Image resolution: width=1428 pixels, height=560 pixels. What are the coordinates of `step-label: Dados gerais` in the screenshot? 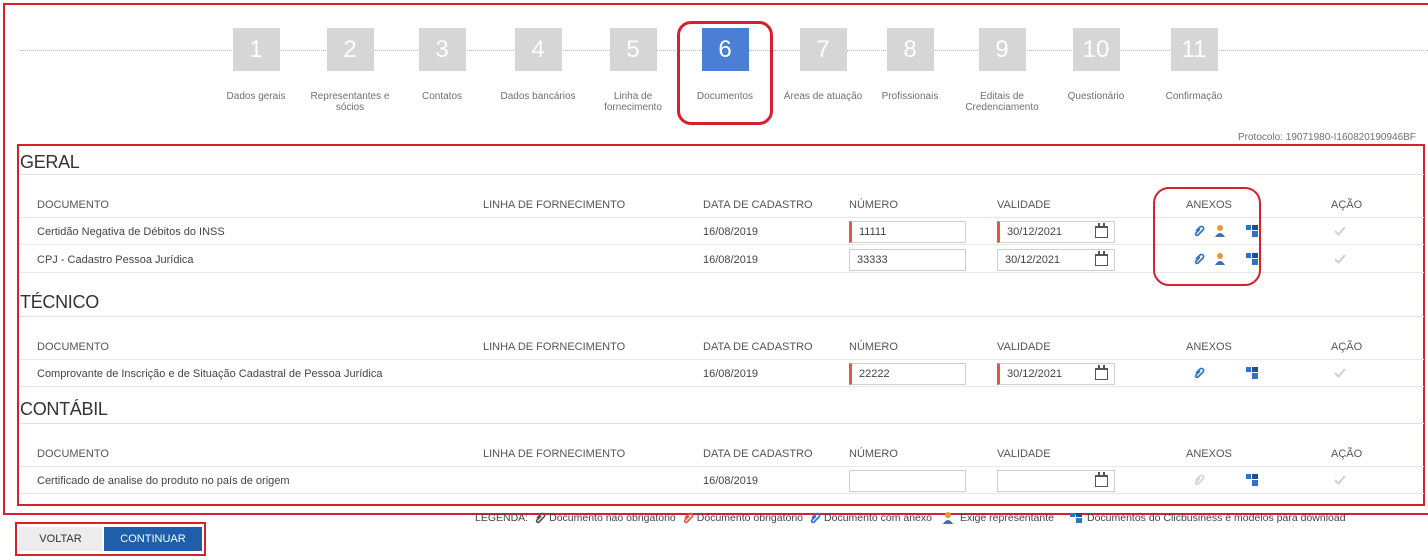 It's located at (256, 96).